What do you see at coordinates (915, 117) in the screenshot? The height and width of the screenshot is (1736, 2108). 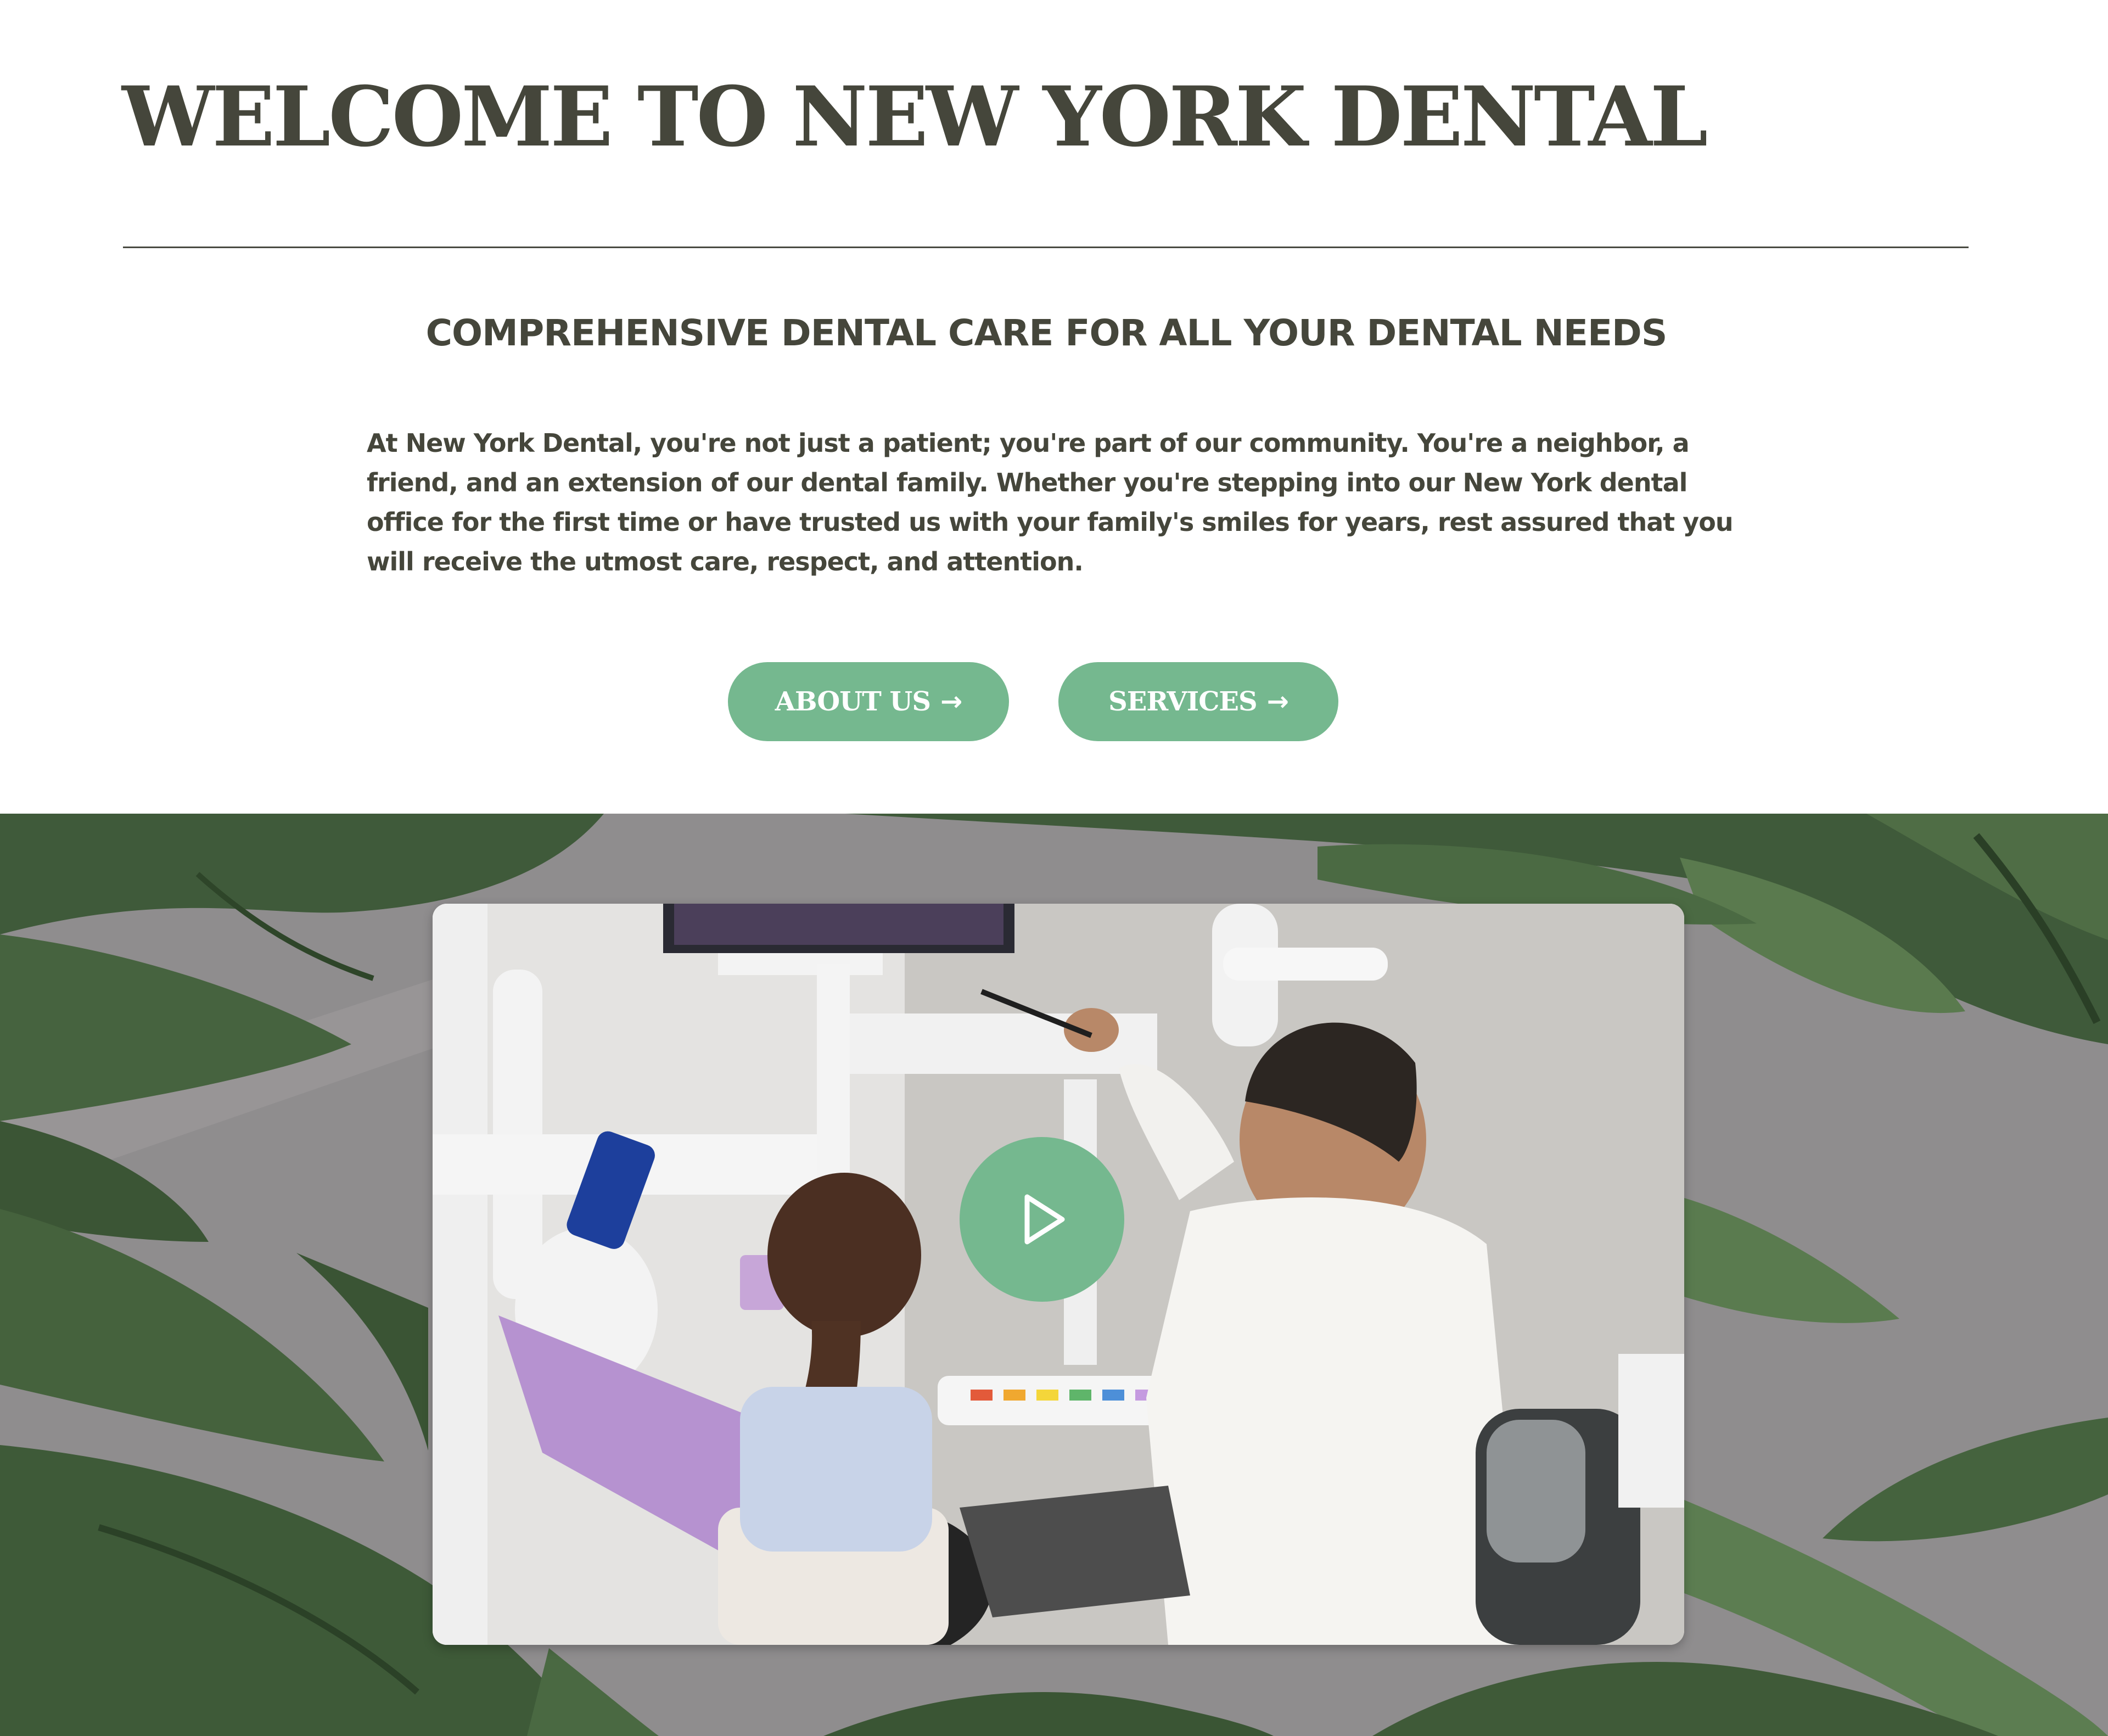 I see `page-title: WELCOME TO NEW YORK DENTAL` at bounding box center [915, 117].